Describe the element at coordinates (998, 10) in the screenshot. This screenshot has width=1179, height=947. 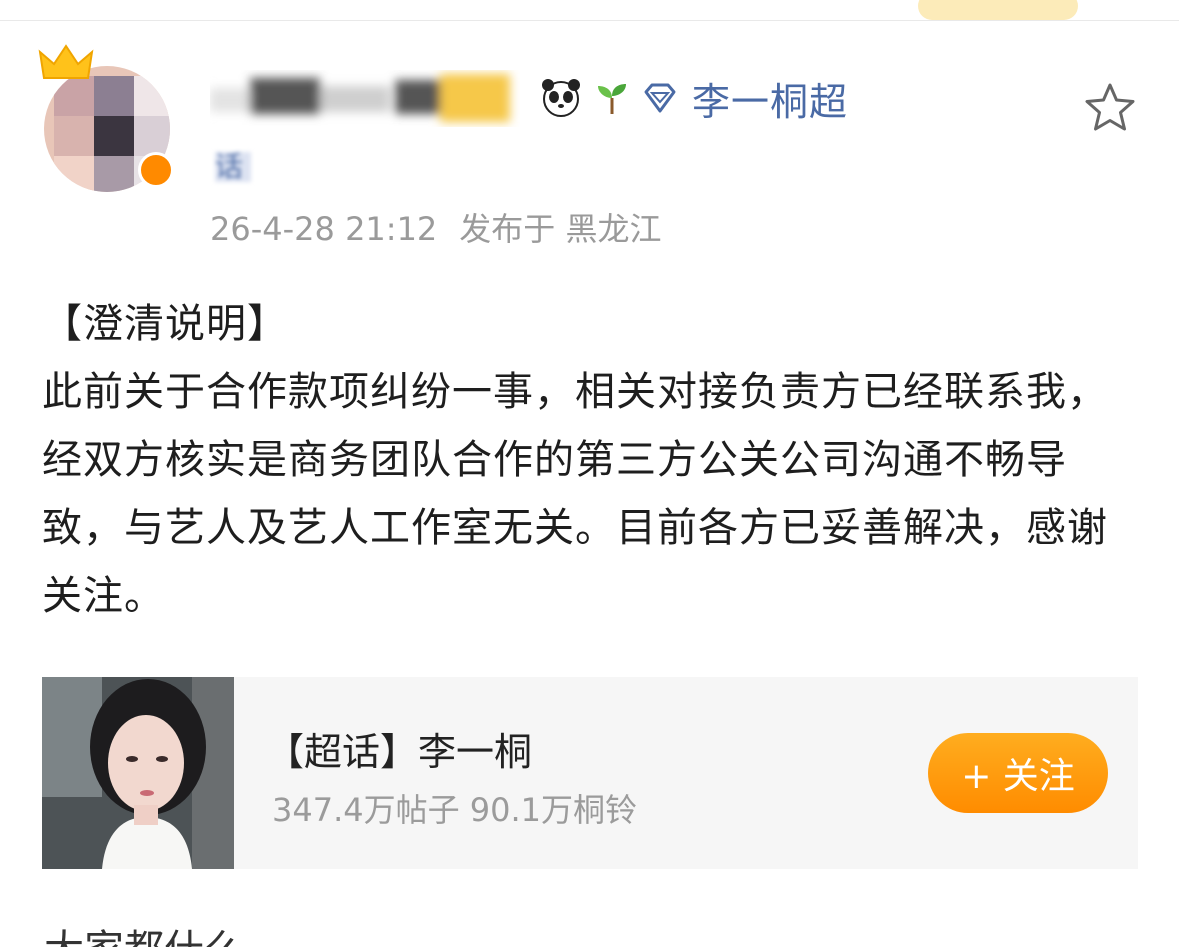
I see `top-decoration` at that location.